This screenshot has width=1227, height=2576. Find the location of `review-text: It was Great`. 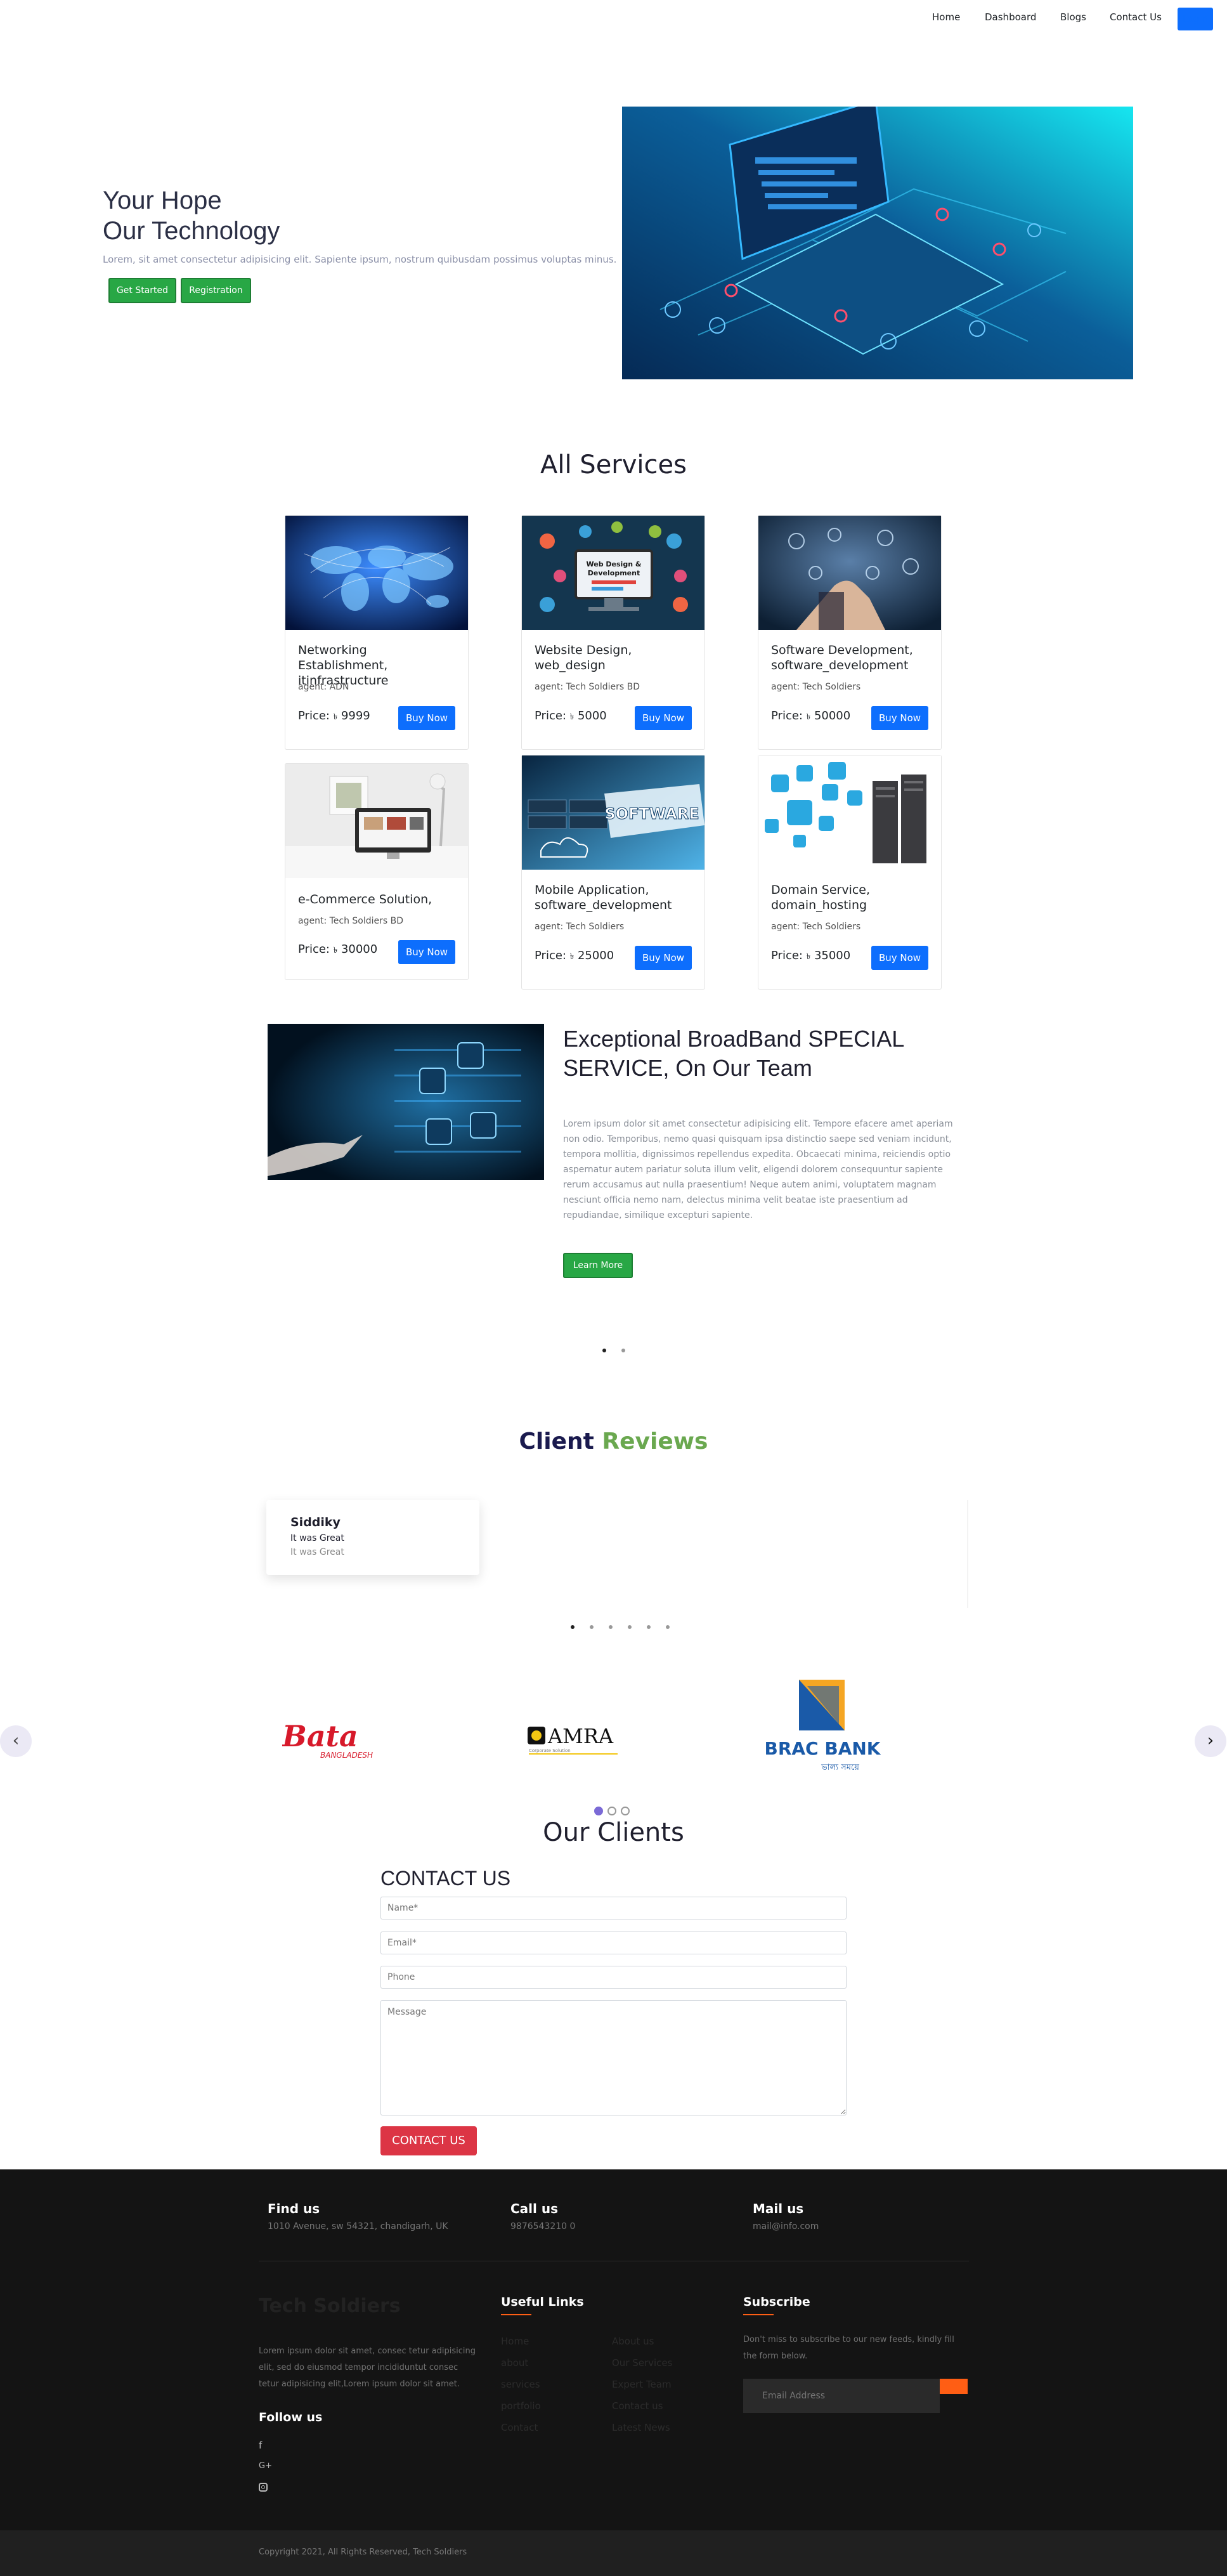

review-text: It was Great is located at coordinates (317, 1552).